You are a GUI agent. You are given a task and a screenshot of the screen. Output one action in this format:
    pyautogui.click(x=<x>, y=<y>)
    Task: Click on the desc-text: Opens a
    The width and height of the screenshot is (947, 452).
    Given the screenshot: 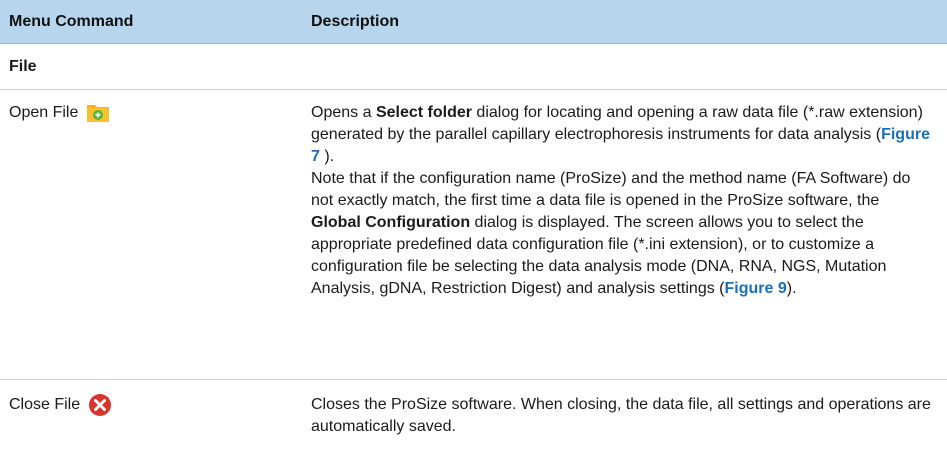 What is the action you would take?
    pyautogui.click(x=343, y=112)
    